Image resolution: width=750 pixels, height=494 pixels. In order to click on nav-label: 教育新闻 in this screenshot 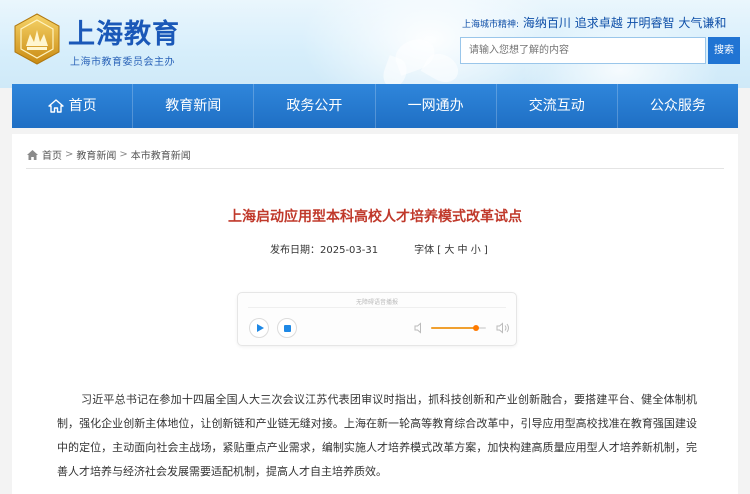, I will do `click(193, 106)`.